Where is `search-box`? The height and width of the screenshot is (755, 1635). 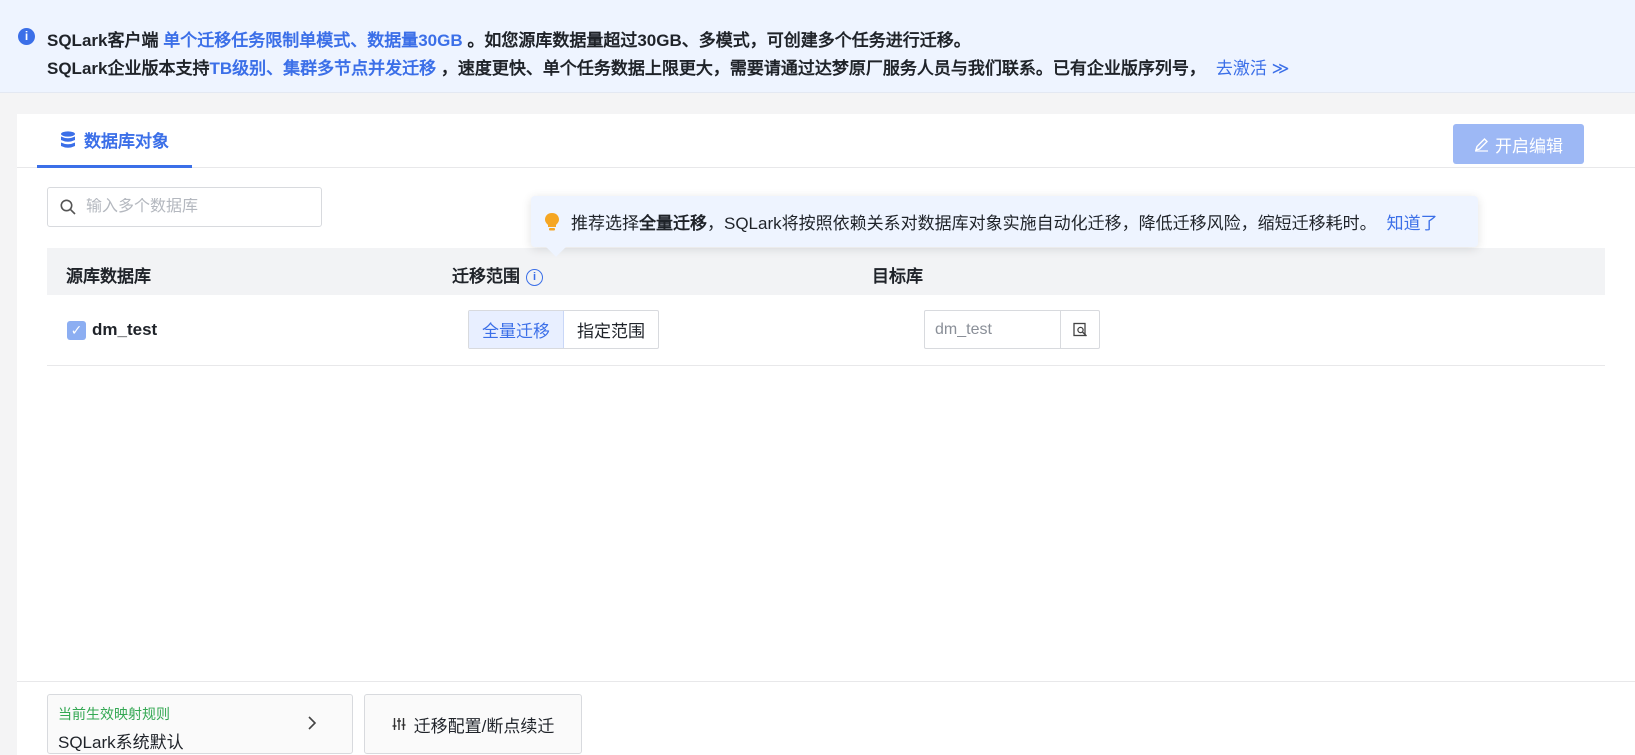 search-box is located at coordinates (184, 207).